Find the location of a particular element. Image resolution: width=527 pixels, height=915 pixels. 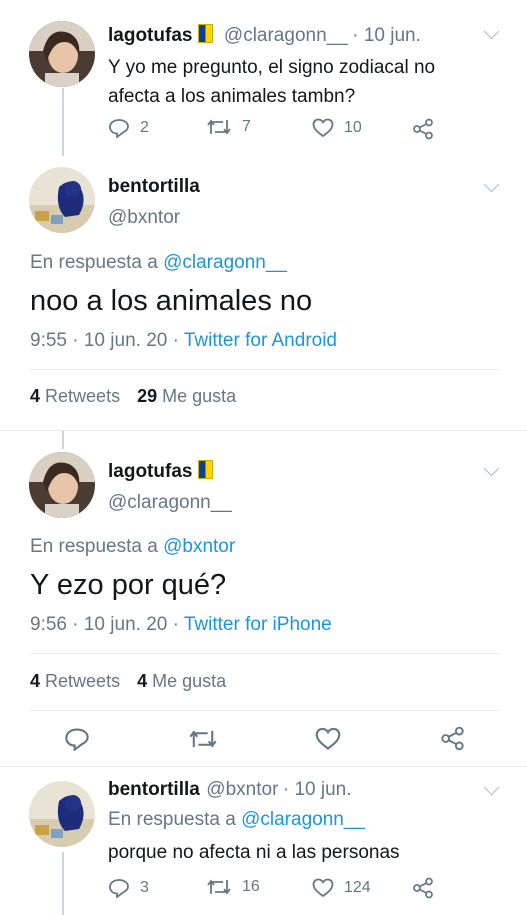

tweet-header: bentortilla @bxntor · 10 jun. is located at coordinates (230, 790).